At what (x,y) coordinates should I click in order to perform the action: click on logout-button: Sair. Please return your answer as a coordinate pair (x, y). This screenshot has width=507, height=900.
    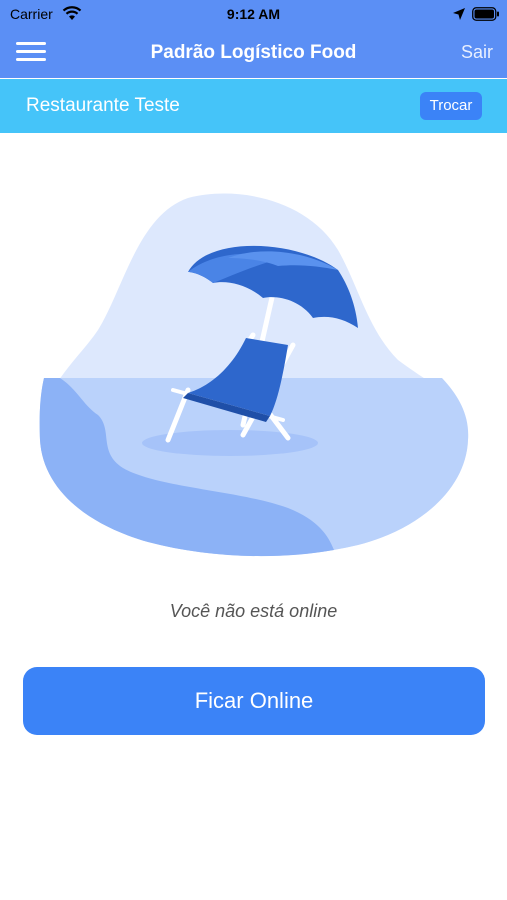
    Looking at the image, I should click on (477, 52).